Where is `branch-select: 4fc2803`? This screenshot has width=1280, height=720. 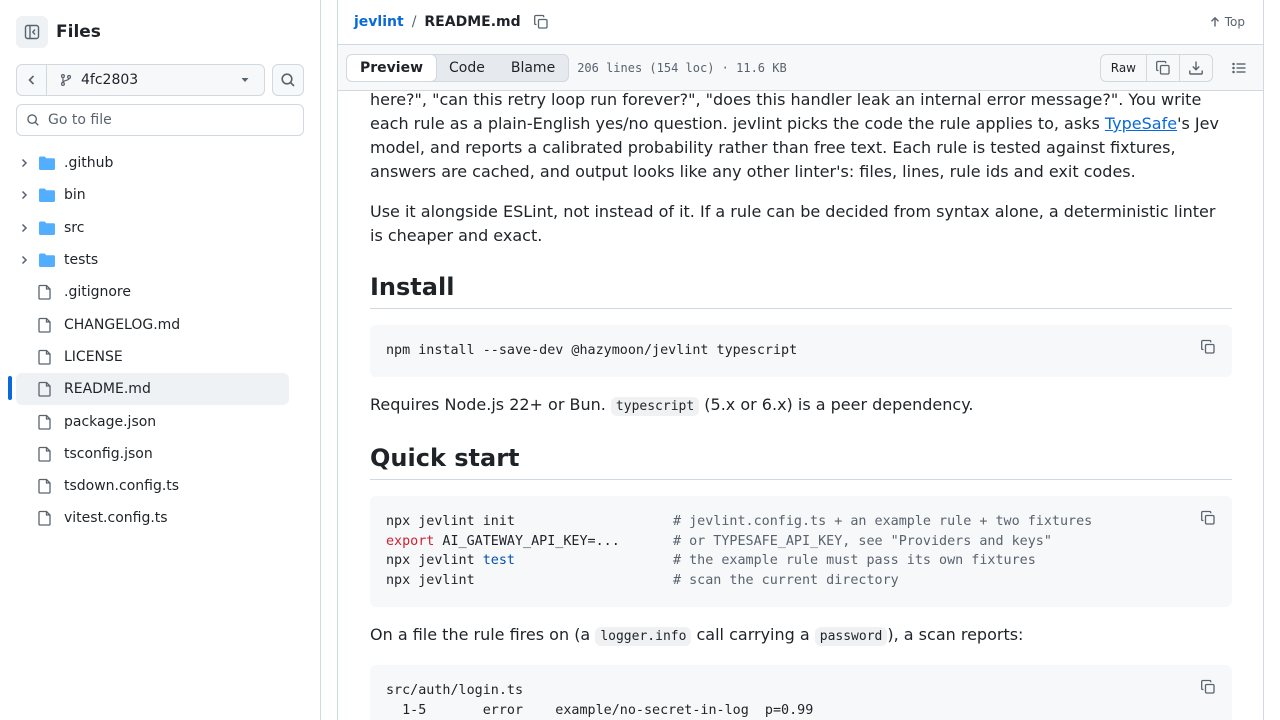 branch-select: 4fc2803 is located at coordinates (156, 80).